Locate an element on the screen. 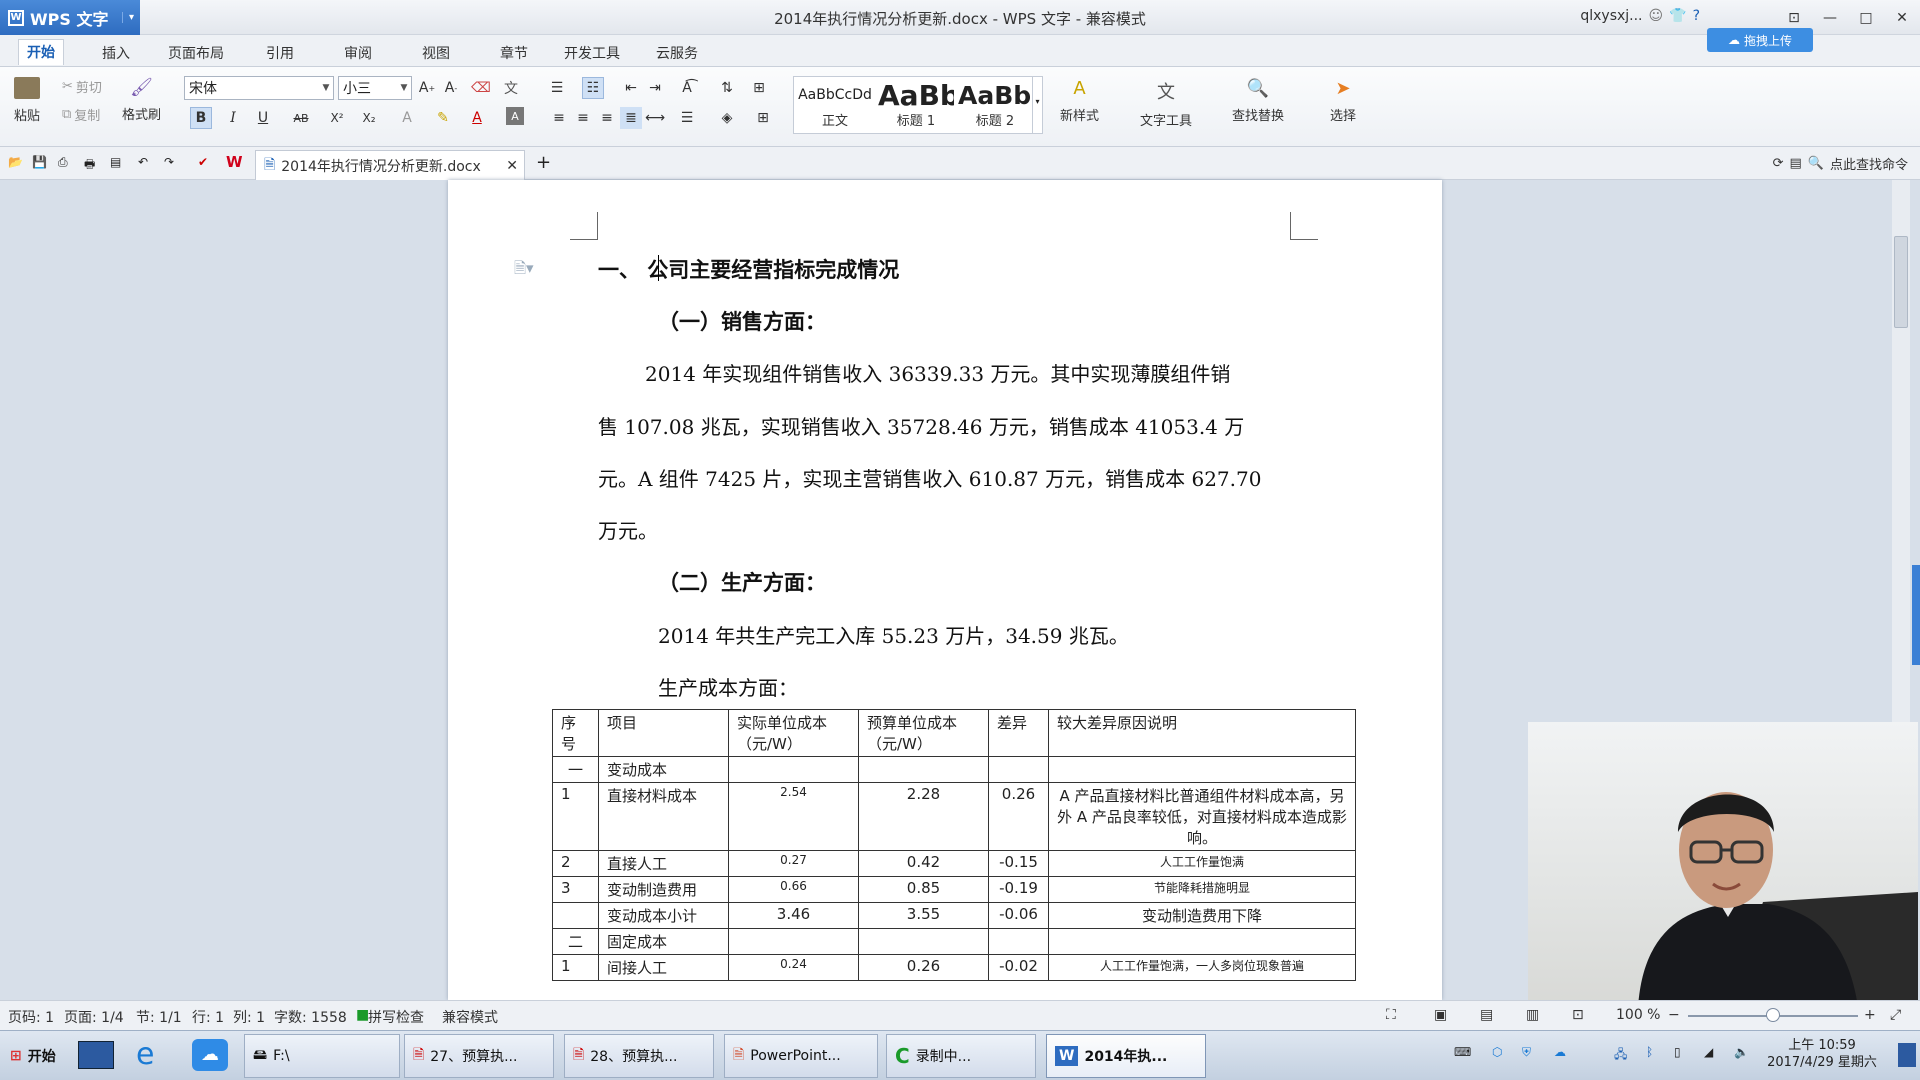 This screenshot has width=1920, height=1080. superscript-button: X² is located at coordinates (337, 118).